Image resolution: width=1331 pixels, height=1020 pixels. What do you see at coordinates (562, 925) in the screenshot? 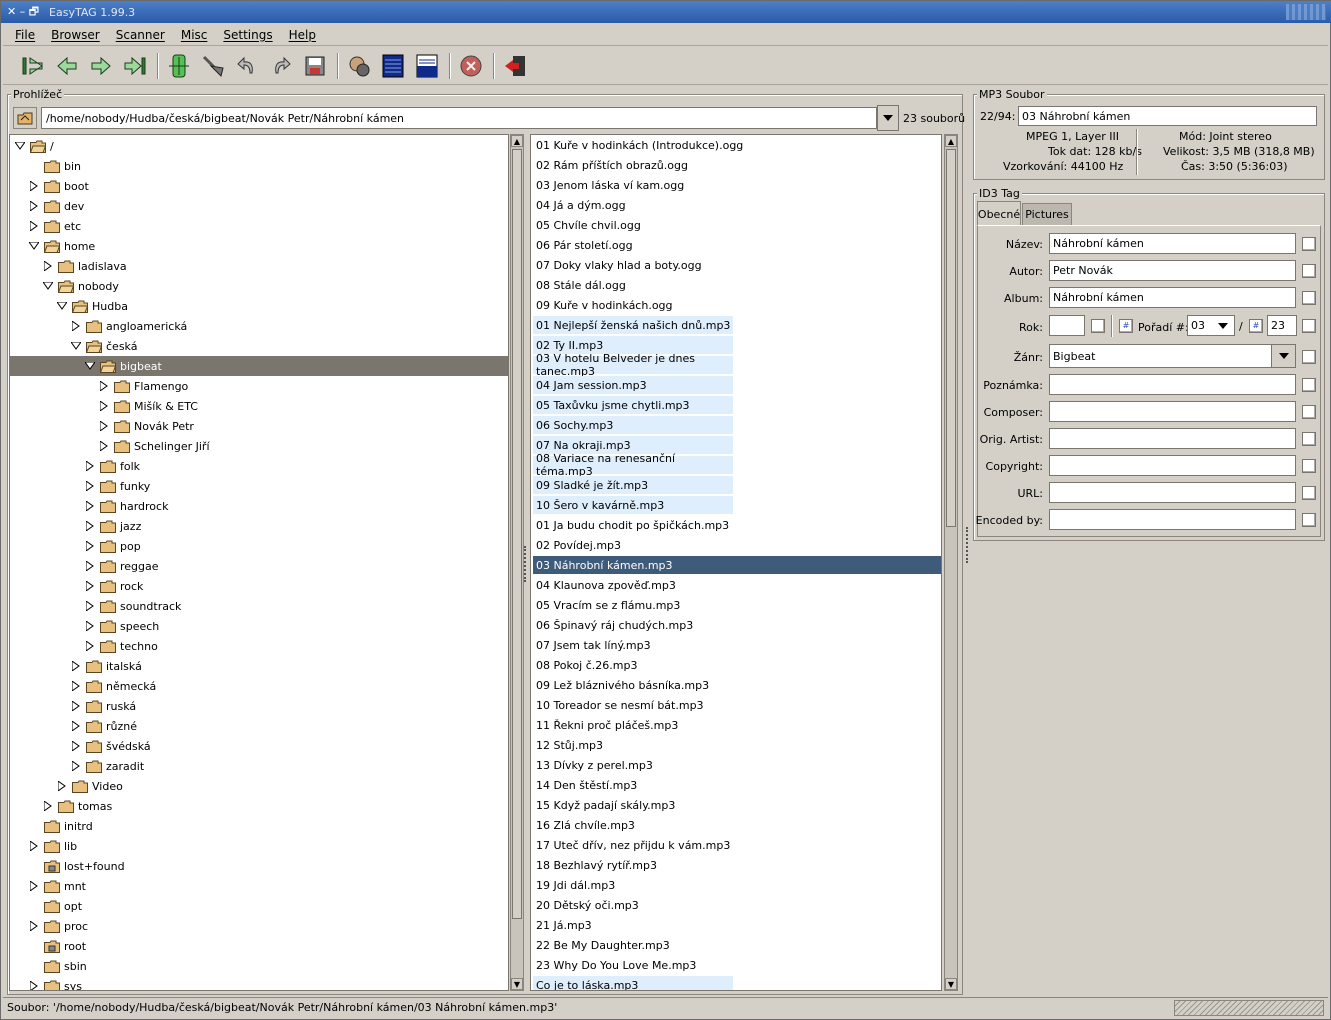
I see `file-list-item: 21 Já.mp3` at bounding box center [562, 925].